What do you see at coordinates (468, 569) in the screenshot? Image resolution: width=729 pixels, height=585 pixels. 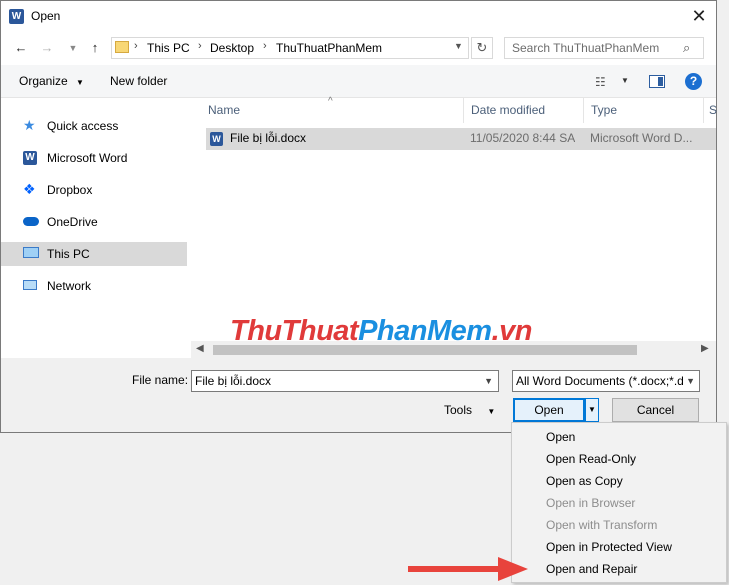 I see `red-arrow-icon` at bounding box center [468, 569].